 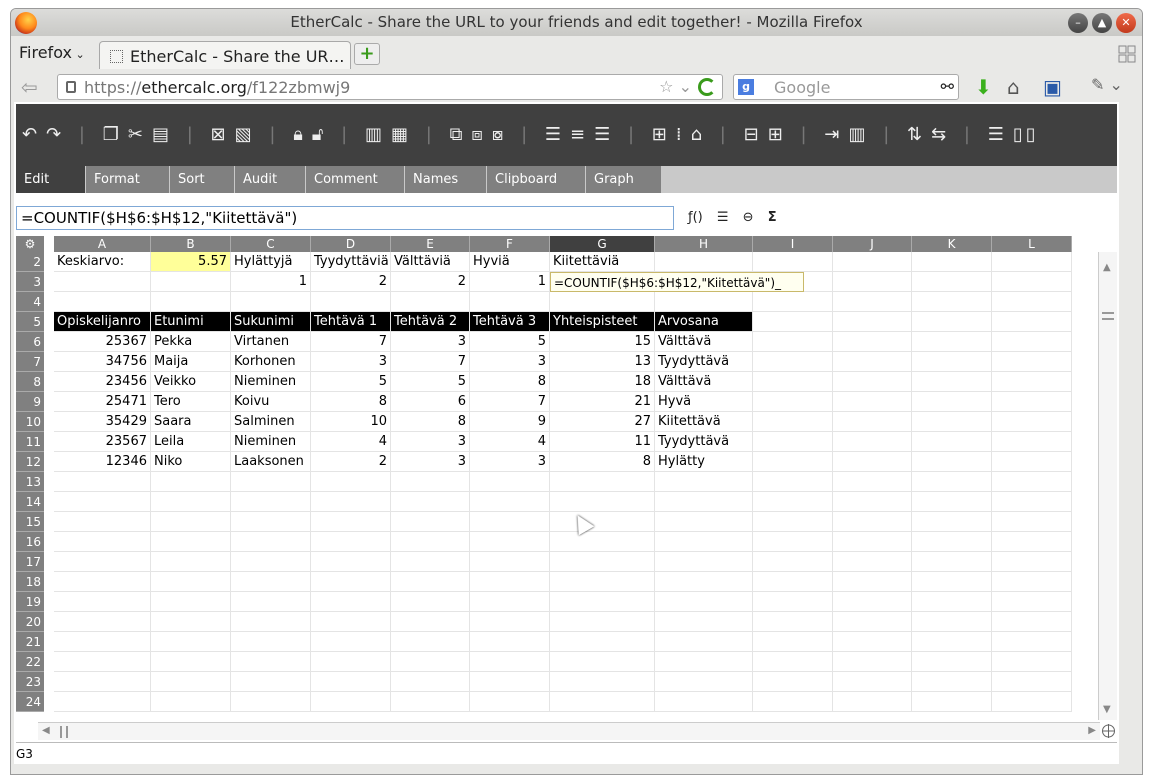 I want to click on cell-c20, so click(x=271, y=622).